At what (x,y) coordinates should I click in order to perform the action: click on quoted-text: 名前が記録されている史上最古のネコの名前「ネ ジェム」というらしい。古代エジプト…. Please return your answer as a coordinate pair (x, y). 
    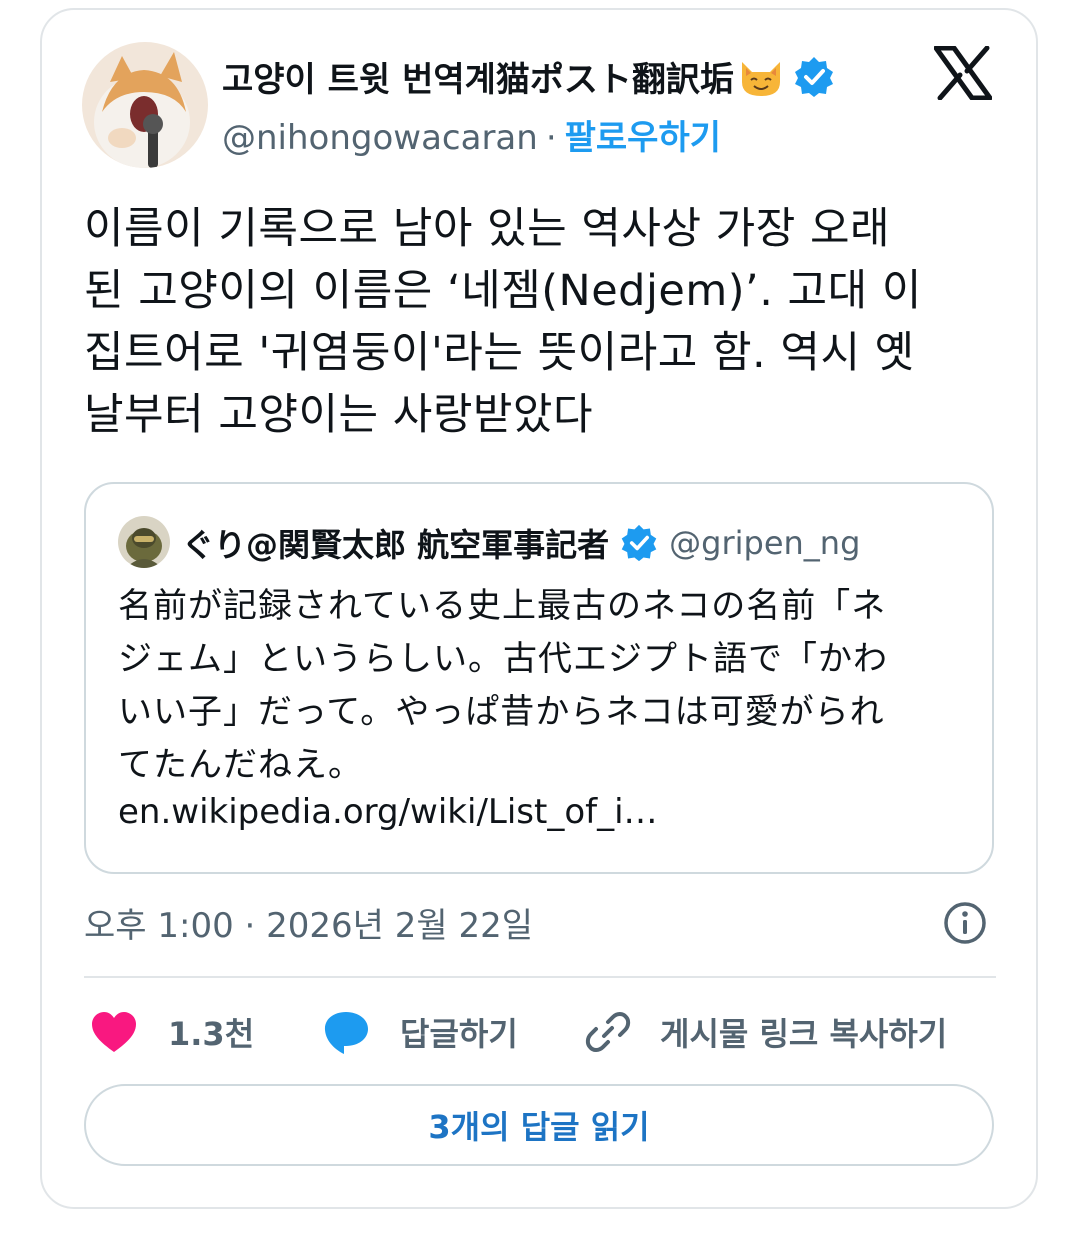
    Looking at the image, I should click on (503, 685).